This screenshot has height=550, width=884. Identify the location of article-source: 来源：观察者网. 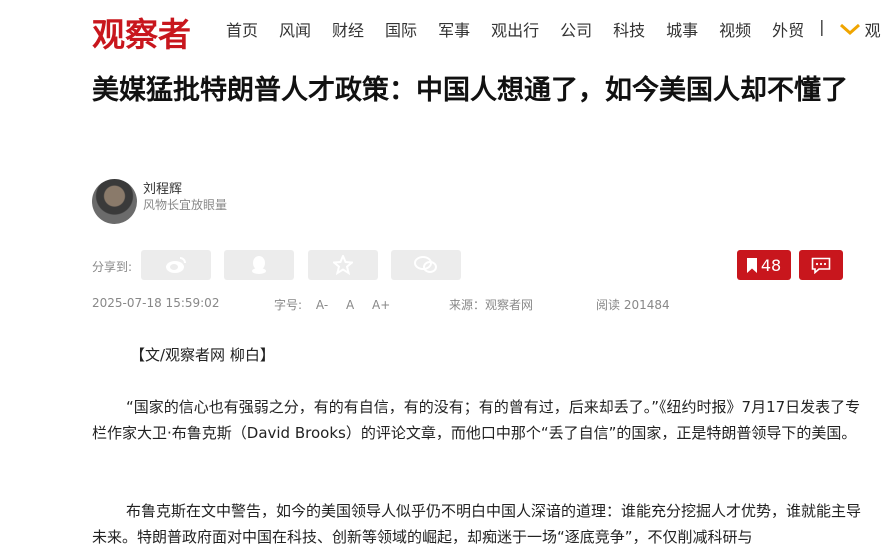
(491, 305).